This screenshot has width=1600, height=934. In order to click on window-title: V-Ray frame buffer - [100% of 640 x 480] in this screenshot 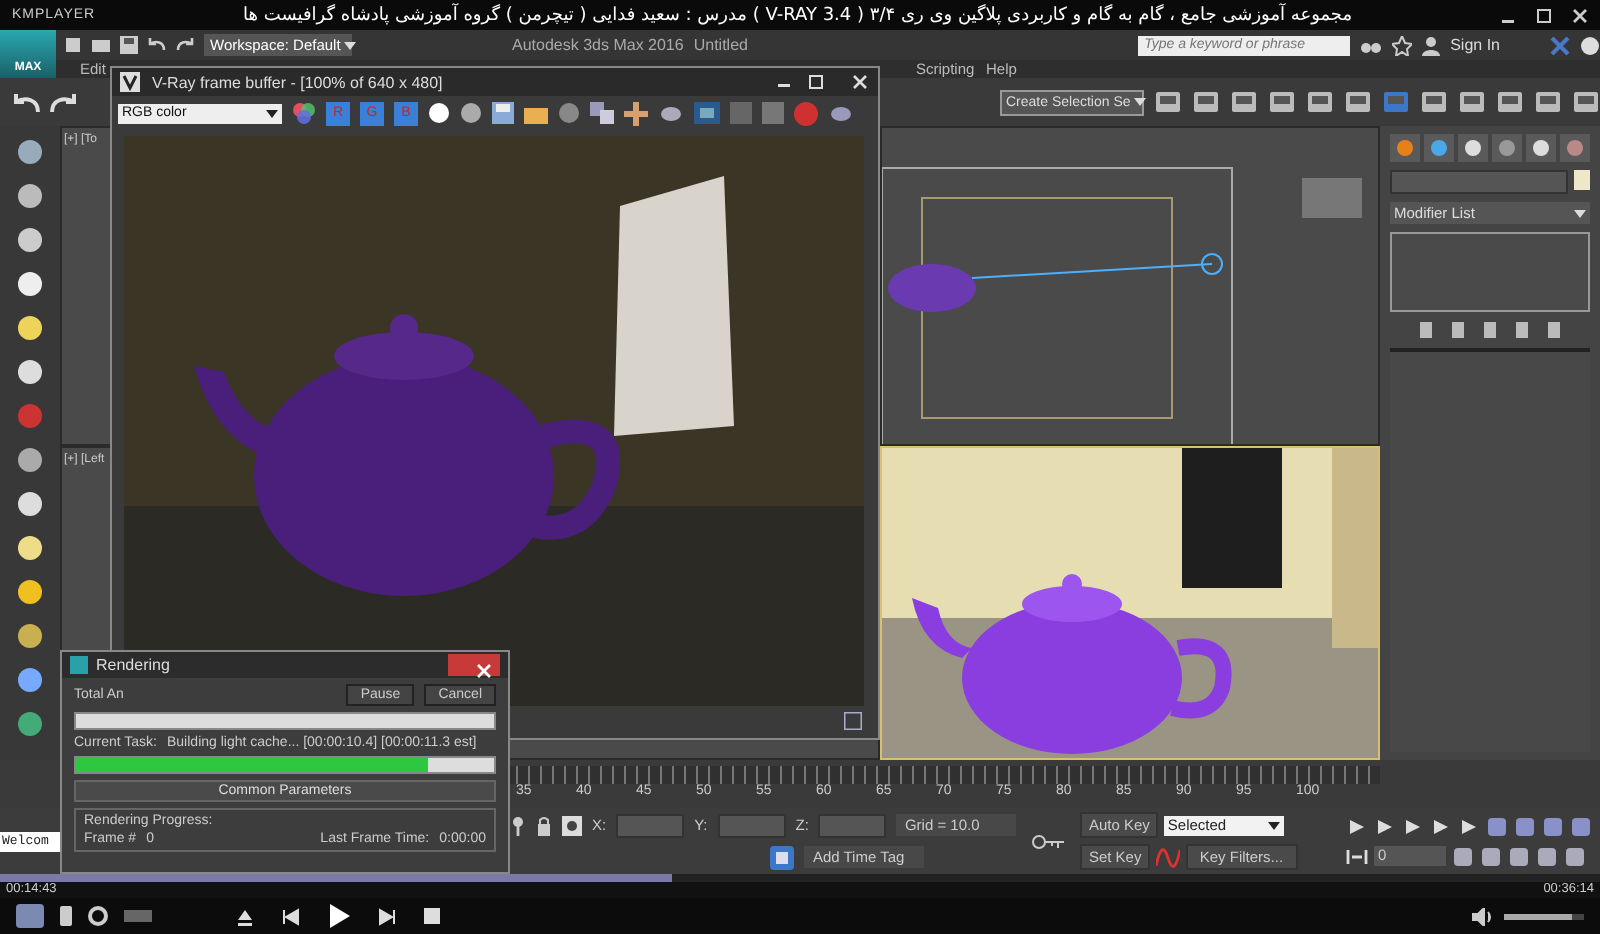, I will do `click(298, 82)`.